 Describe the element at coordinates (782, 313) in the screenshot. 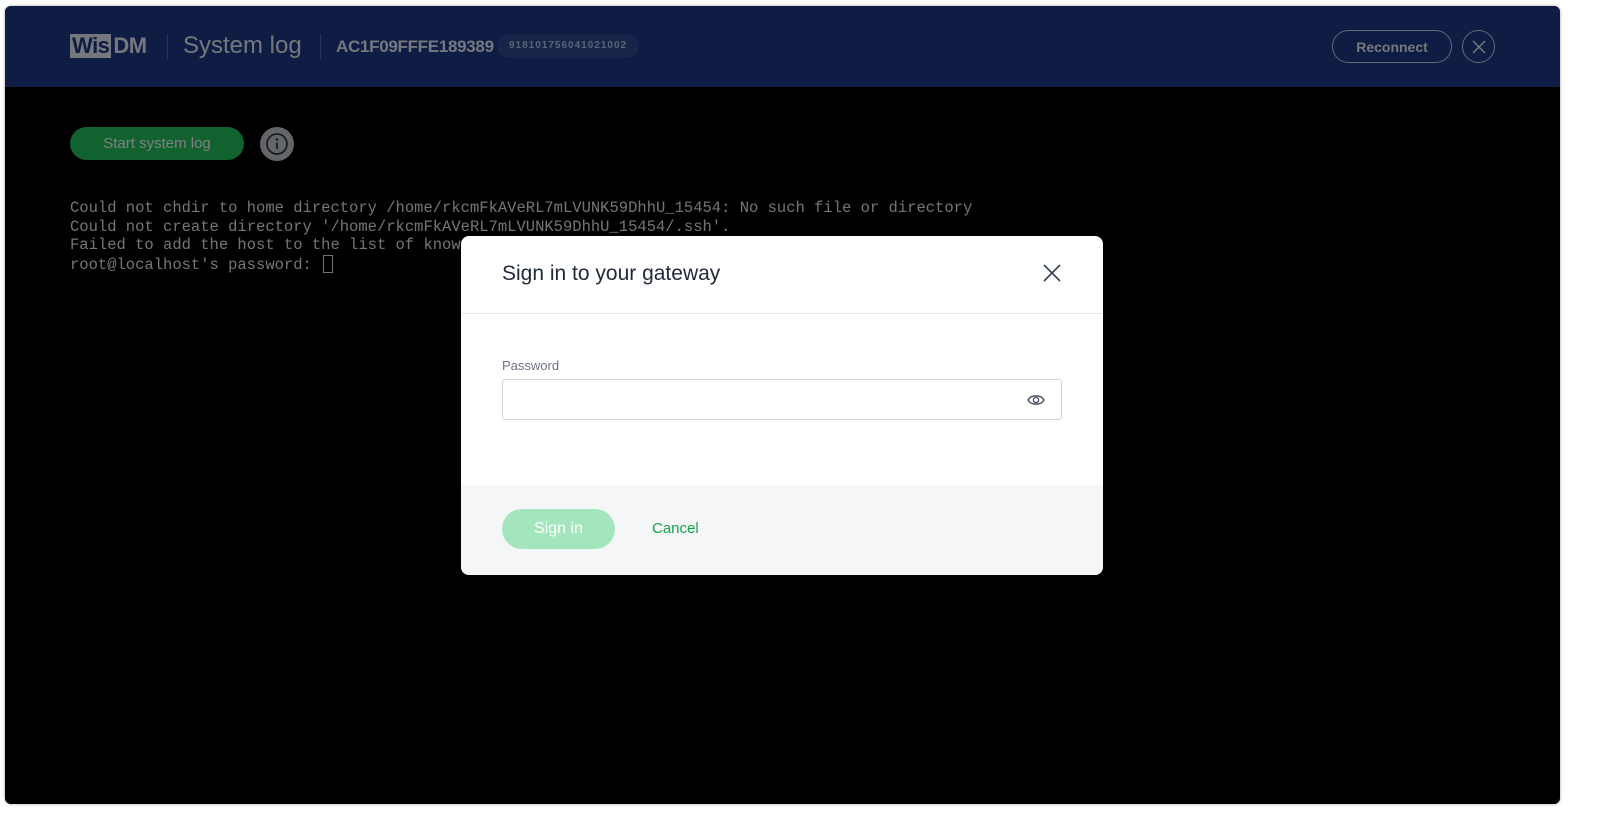

I see `dialog-divider` at that location.